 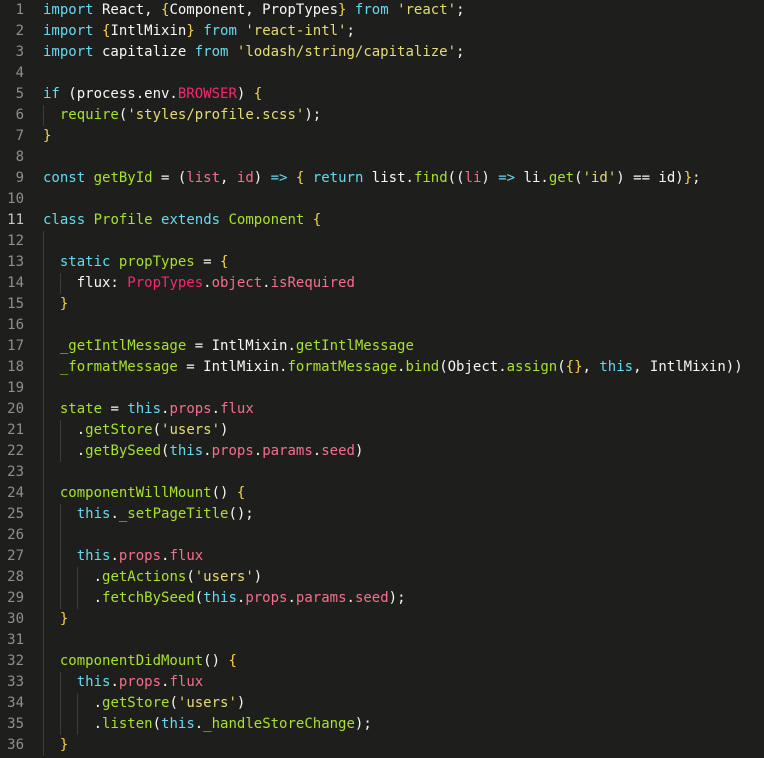 I want to click on code-token: IntlMixin, so click(x=148, y=31).